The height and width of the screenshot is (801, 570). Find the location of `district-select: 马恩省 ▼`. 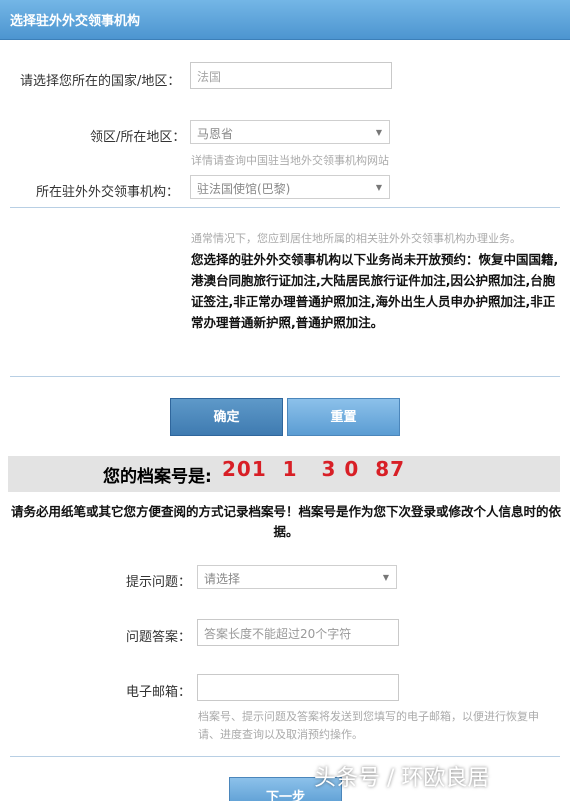

district-select: 马恩省 ▼ is located at coordinates (290, 132).